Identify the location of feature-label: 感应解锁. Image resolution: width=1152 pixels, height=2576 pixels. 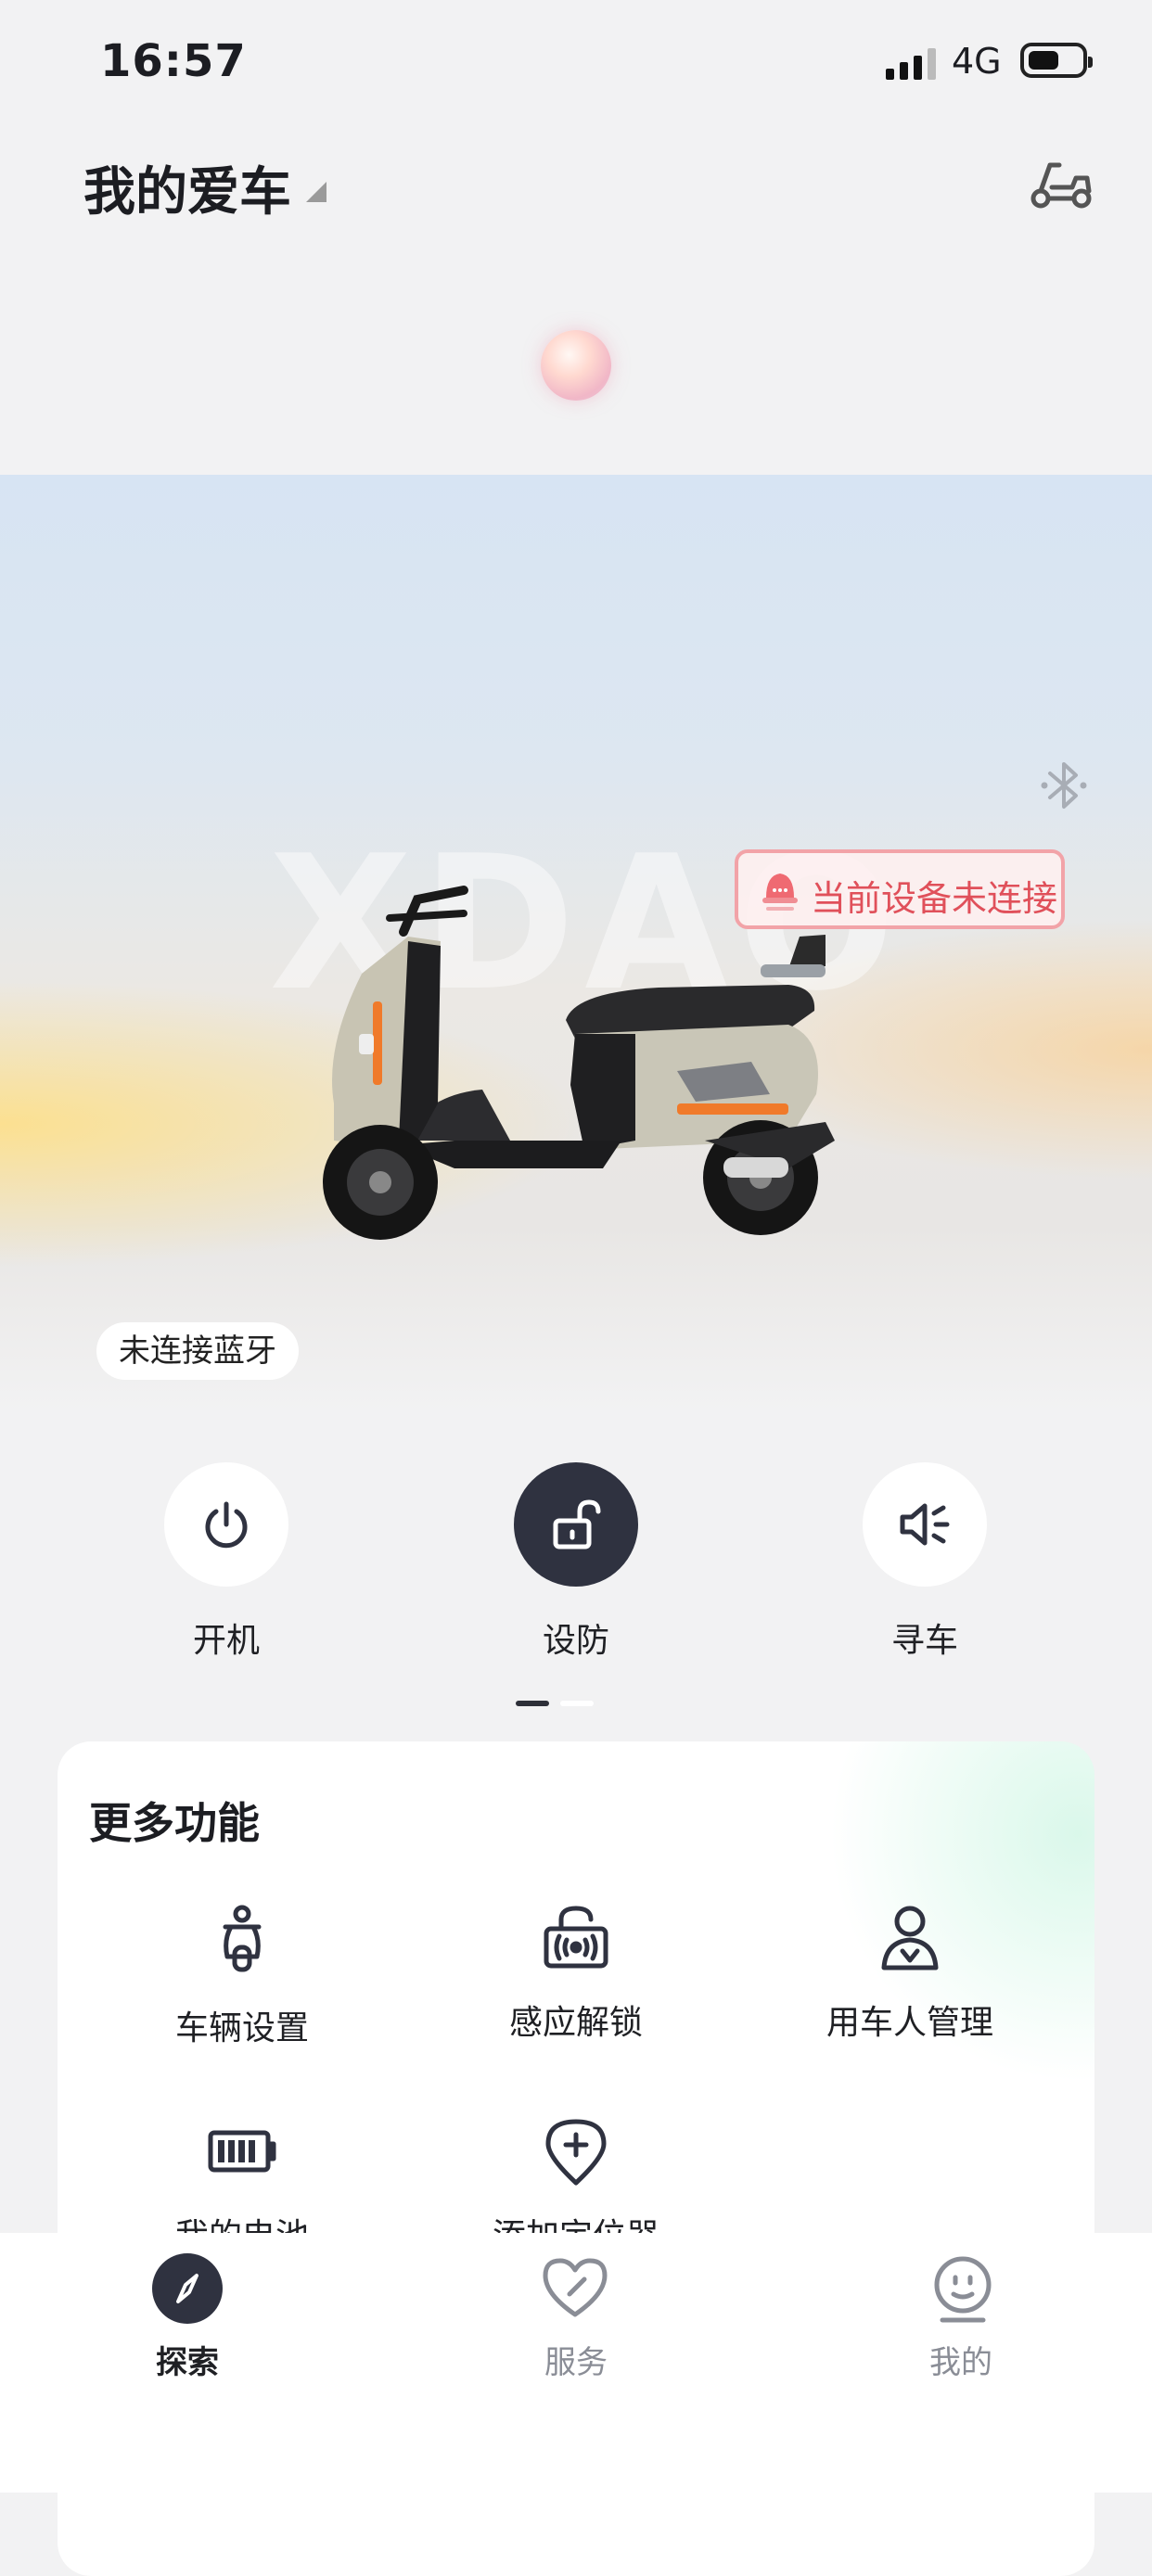
(576, 2020).